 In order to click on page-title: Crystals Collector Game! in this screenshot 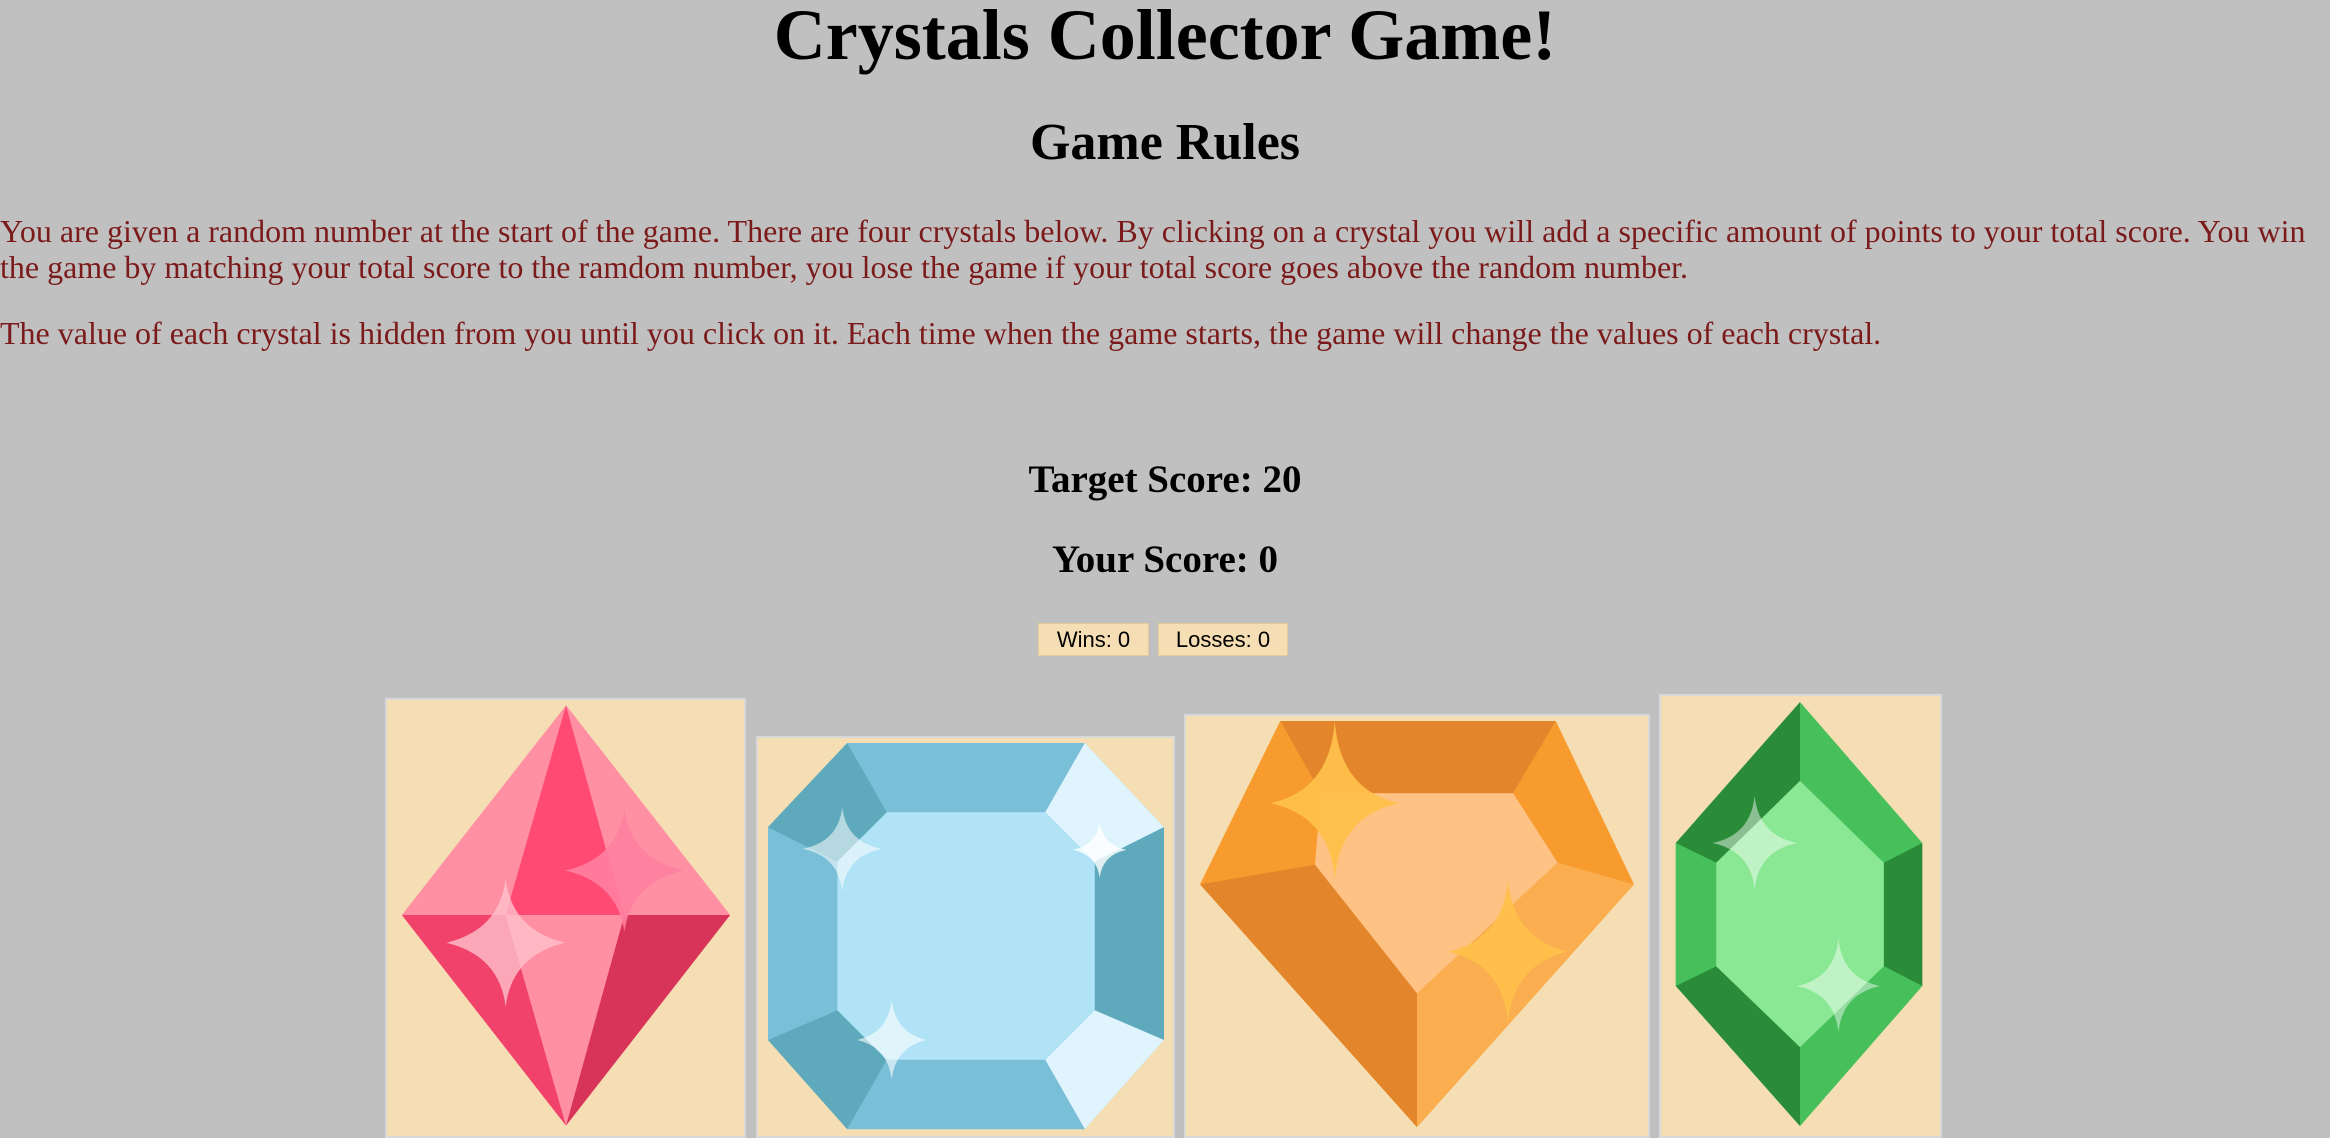, I will do `click(1165, 37)`.